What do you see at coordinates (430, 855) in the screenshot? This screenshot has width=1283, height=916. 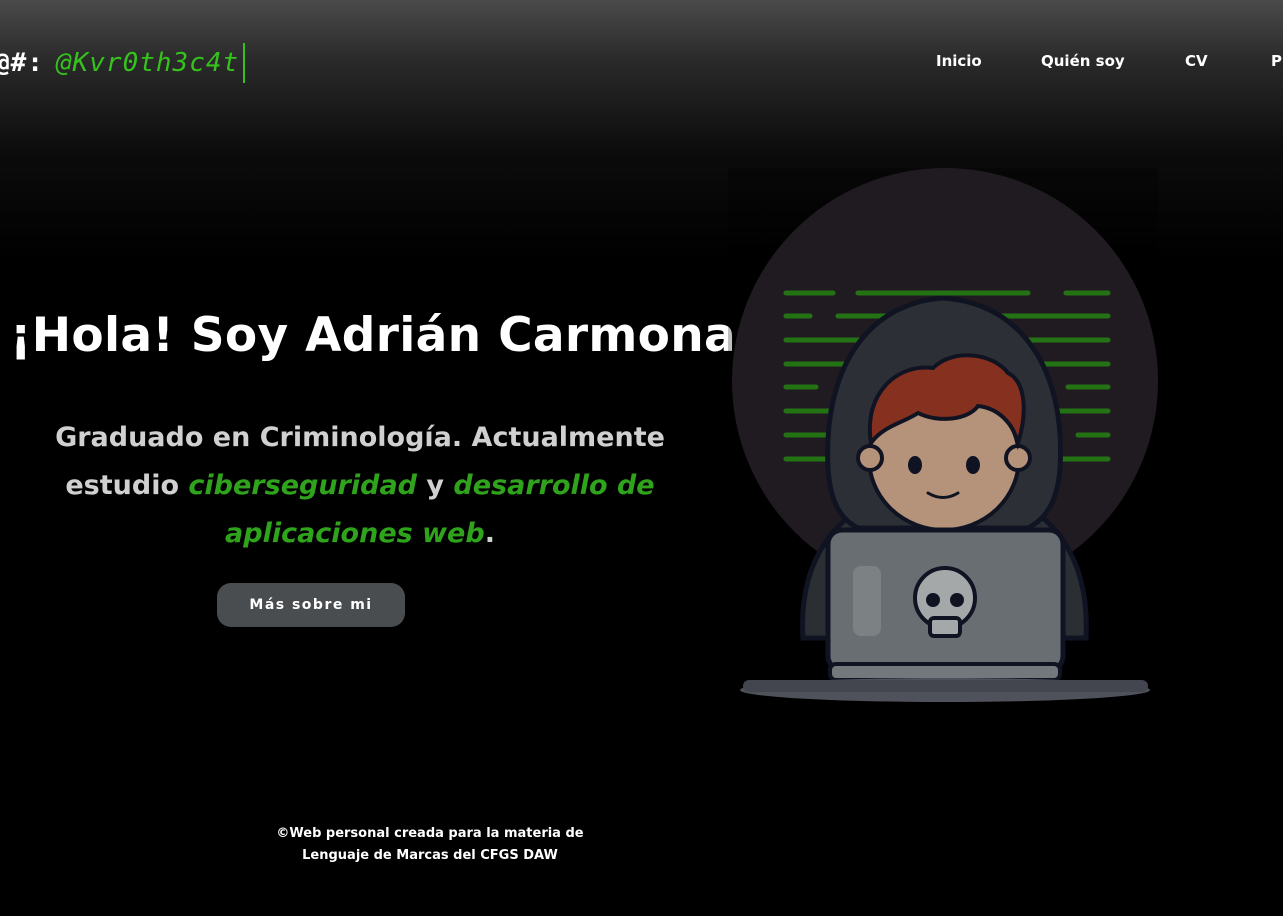 I see `footer-line-2: Lenguaje de Marcas del CFGS DAW` at bounding box center [430, 855].